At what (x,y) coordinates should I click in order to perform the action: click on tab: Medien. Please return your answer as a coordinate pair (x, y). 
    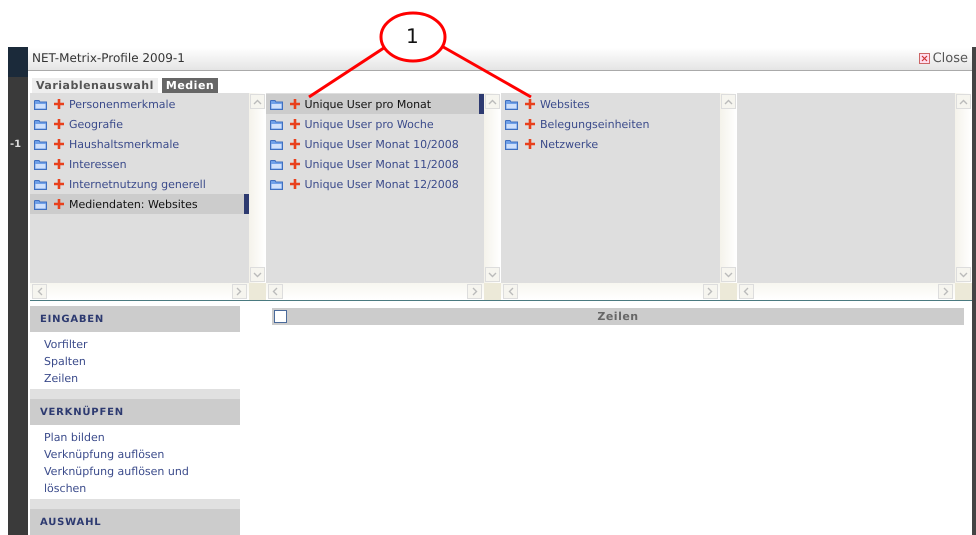
    Looking at the image, I should click on (190, 86).